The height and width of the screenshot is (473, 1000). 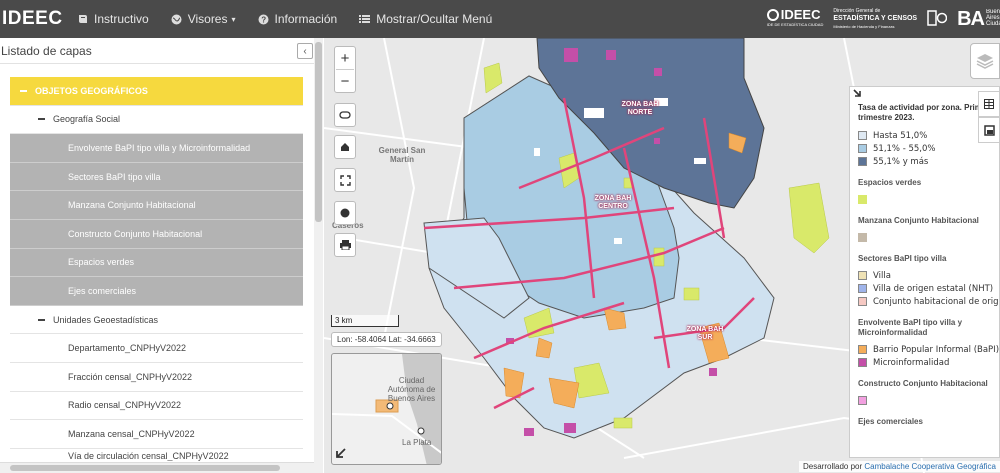 I want to click on link-icon, so click(x=345, y=115).